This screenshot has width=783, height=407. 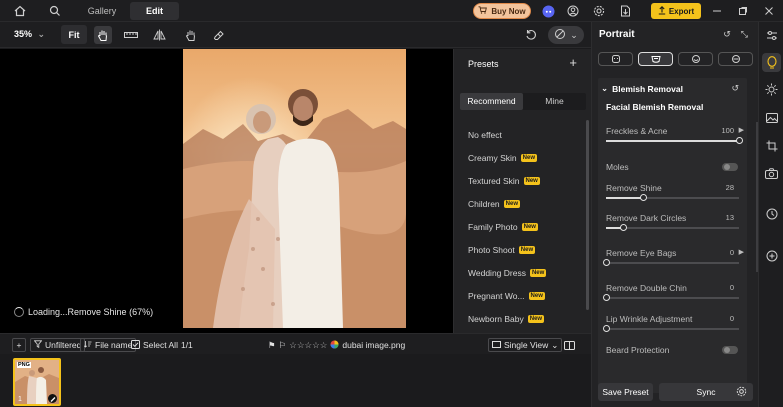 What do you see at coordinates (295, 35) in the screenshot?
I see `edit-toolbar: 35% ⌄ Fit ⌄` at bounding box center [295, 35].